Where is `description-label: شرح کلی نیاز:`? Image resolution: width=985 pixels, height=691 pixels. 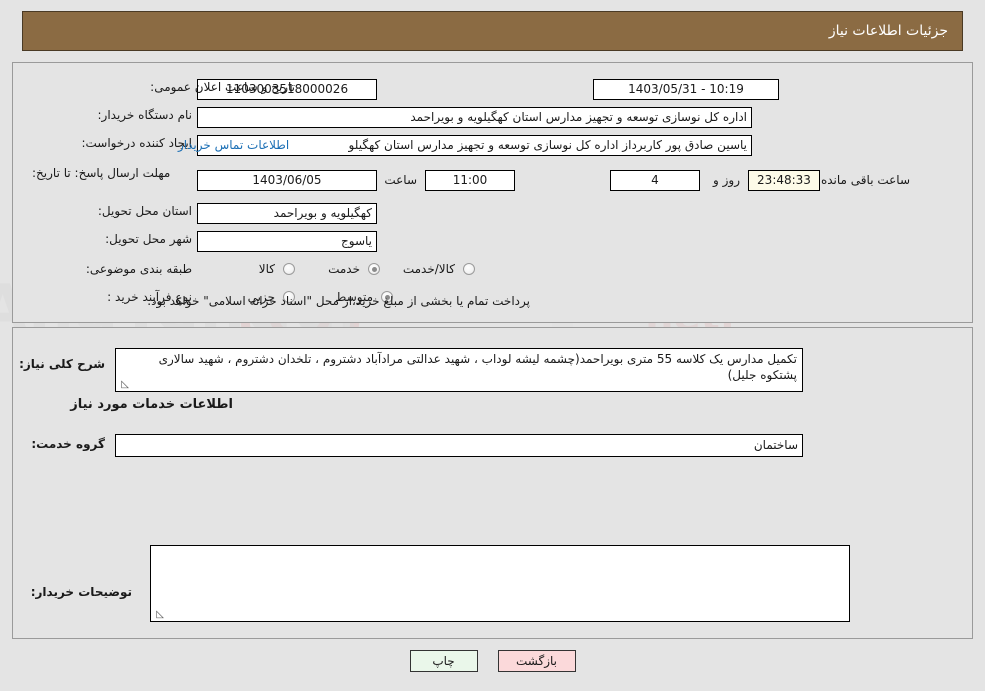
description-label: شرح کلی نیاز: is located at coordinates (62, 364).